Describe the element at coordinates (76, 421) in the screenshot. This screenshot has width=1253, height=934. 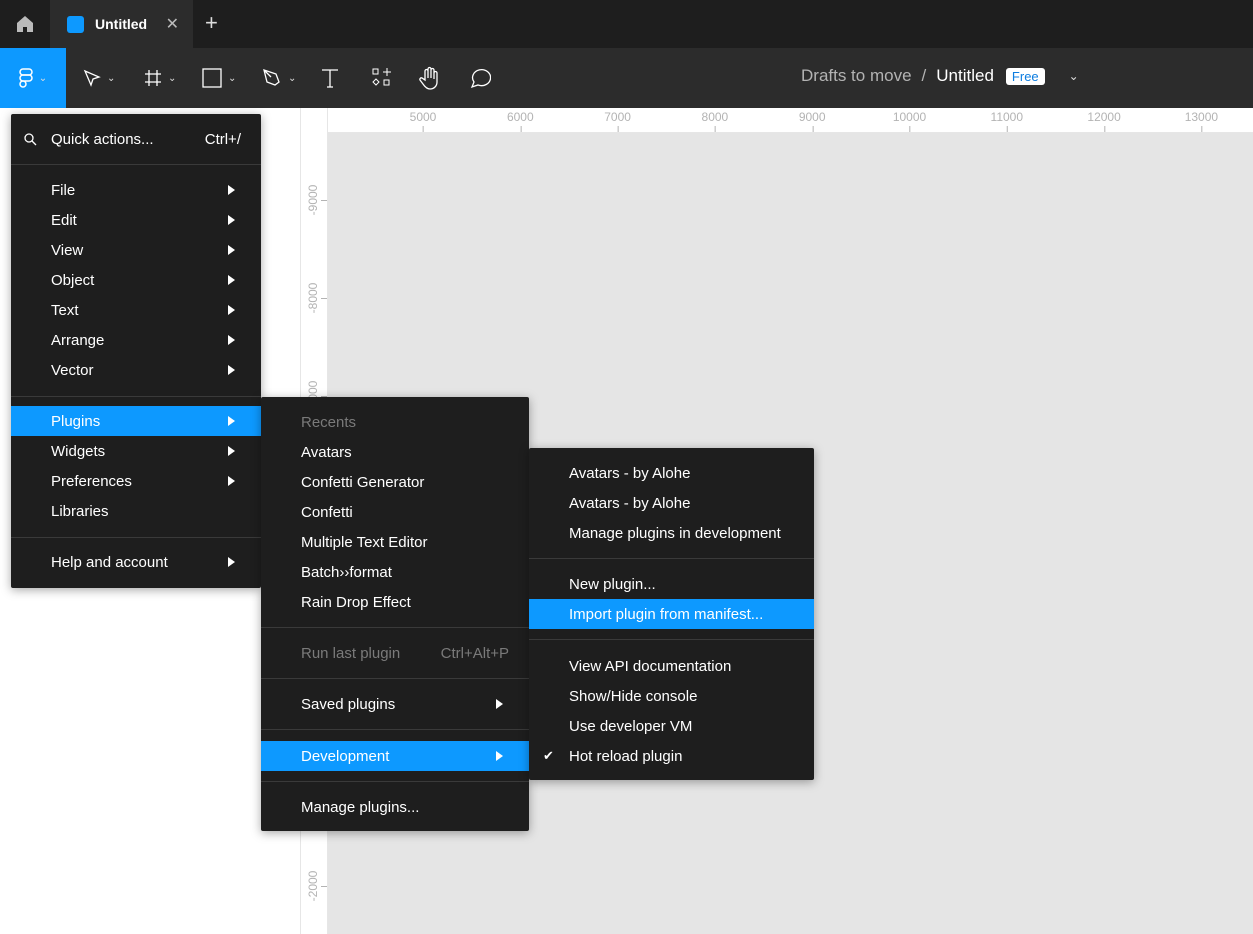
I see `menu-item-label: Plugins` at that location.